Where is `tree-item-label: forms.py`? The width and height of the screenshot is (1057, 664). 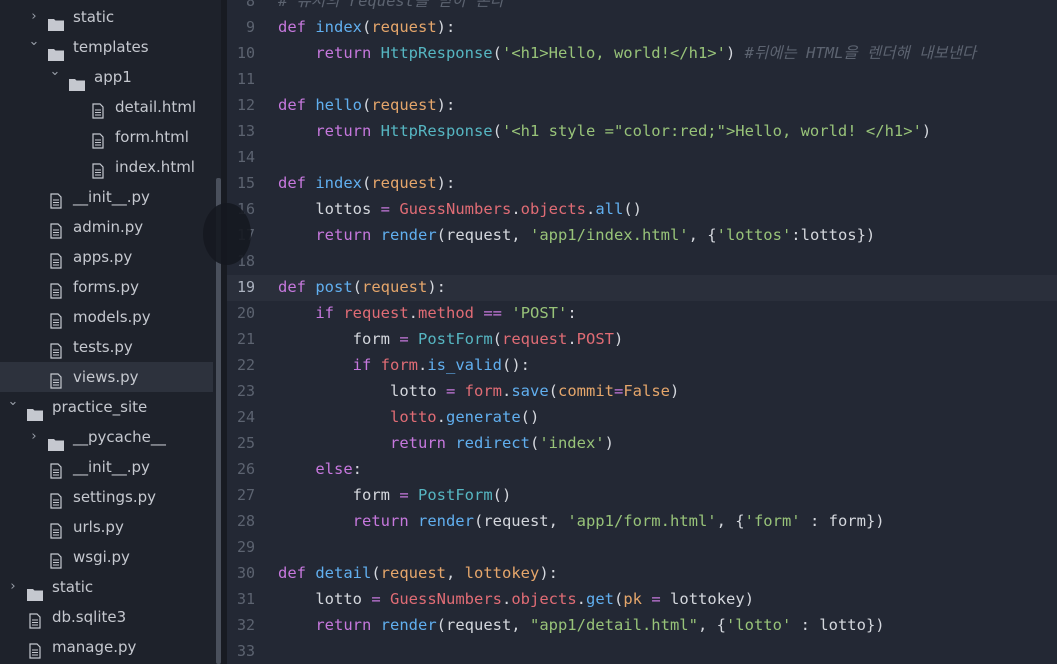
tree-item-label: forms.py is located at coordinates (106, 287).